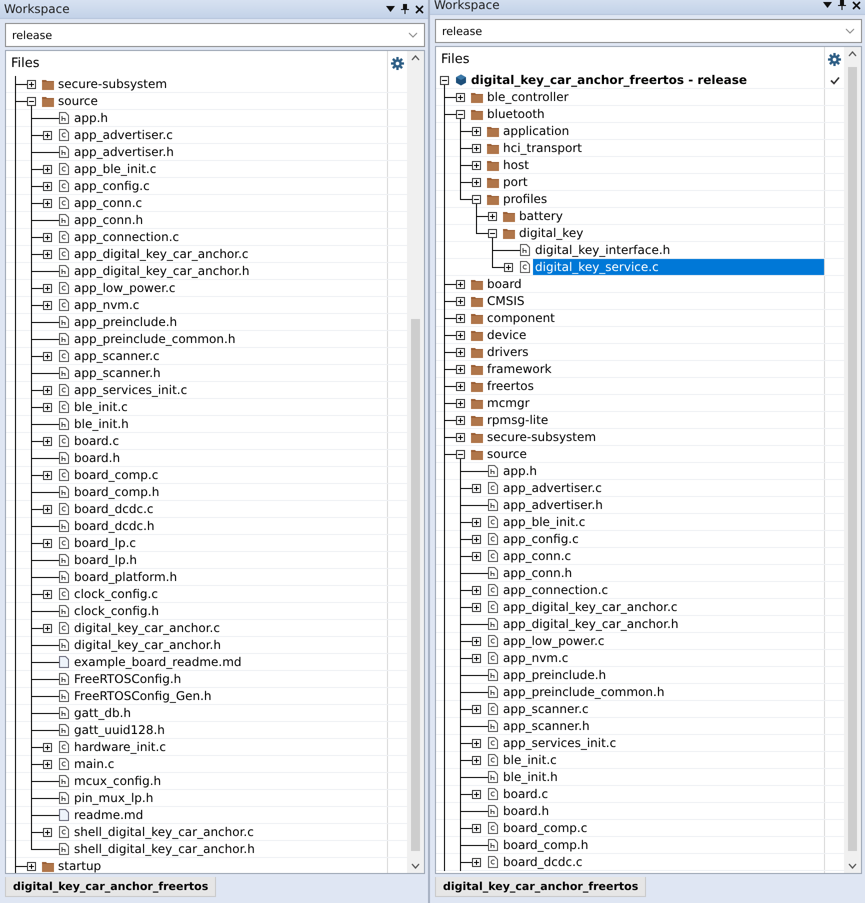  I want to click on tree-item: board, so click(654, 284).